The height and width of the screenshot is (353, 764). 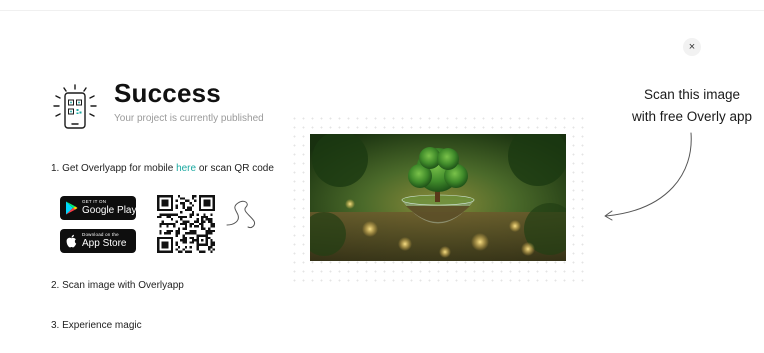 What do you see at coordinates (167, 93) in the screenshot?
I see `page-title: Success` at bounding box center [167, 93].